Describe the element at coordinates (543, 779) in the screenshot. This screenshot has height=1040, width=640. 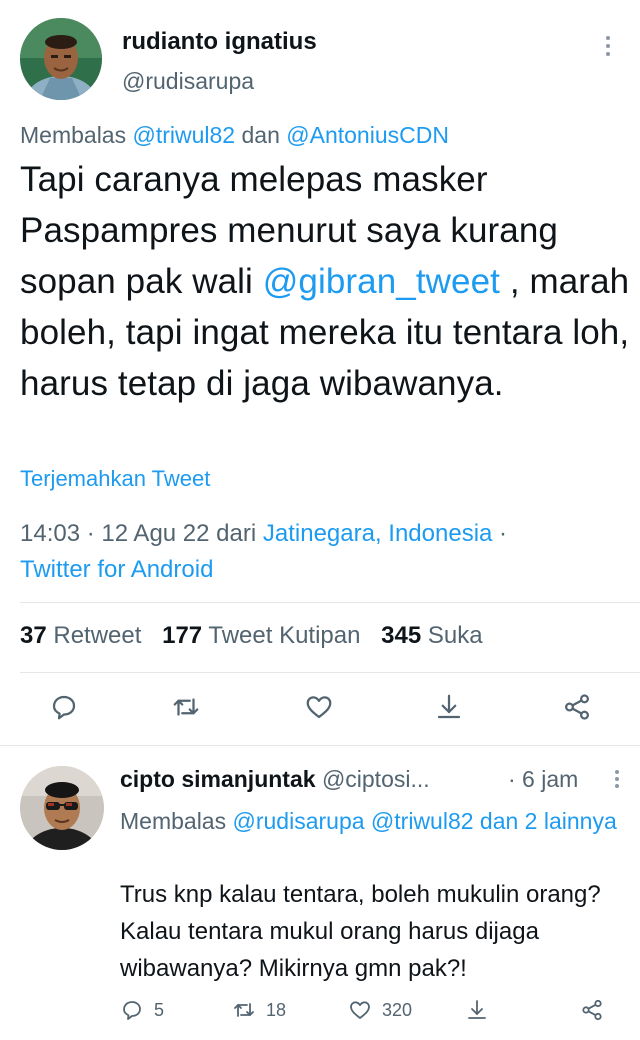
I see `reply-time: · 6 jam` at that location.